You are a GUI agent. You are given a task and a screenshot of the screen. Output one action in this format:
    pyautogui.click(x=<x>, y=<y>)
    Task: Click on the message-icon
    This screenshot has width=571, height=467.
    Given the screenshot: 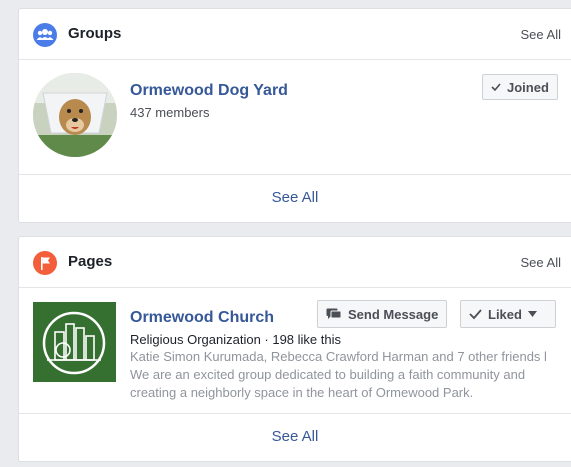 What is the action you would take?
    pyautogui.click(x=334, y=314)
    